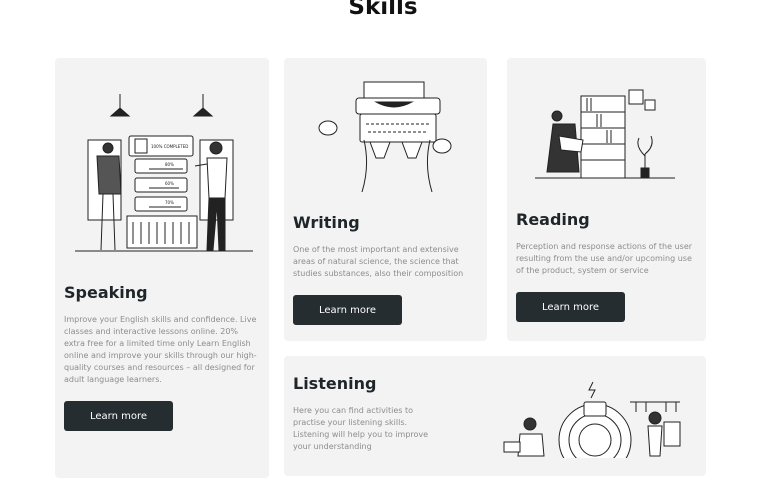  Describe the element at coordinates (164, 173) in the screenshot. I see `speaking-illustration: 100% COMPLETED 80% 60% 70%` at that location.